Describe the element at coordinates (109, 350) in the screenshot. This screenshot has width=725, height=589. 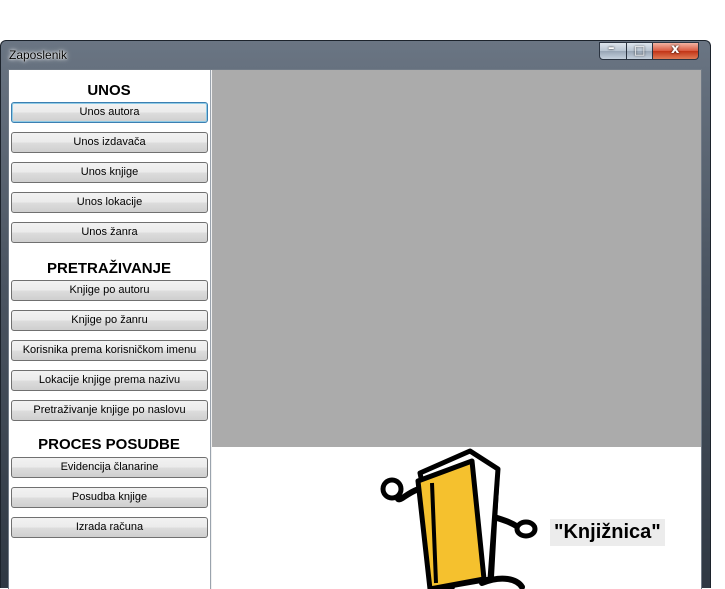
I see `korisnika-prema-imenu-button: Korisnika prema korisničkom imenu` at that location.